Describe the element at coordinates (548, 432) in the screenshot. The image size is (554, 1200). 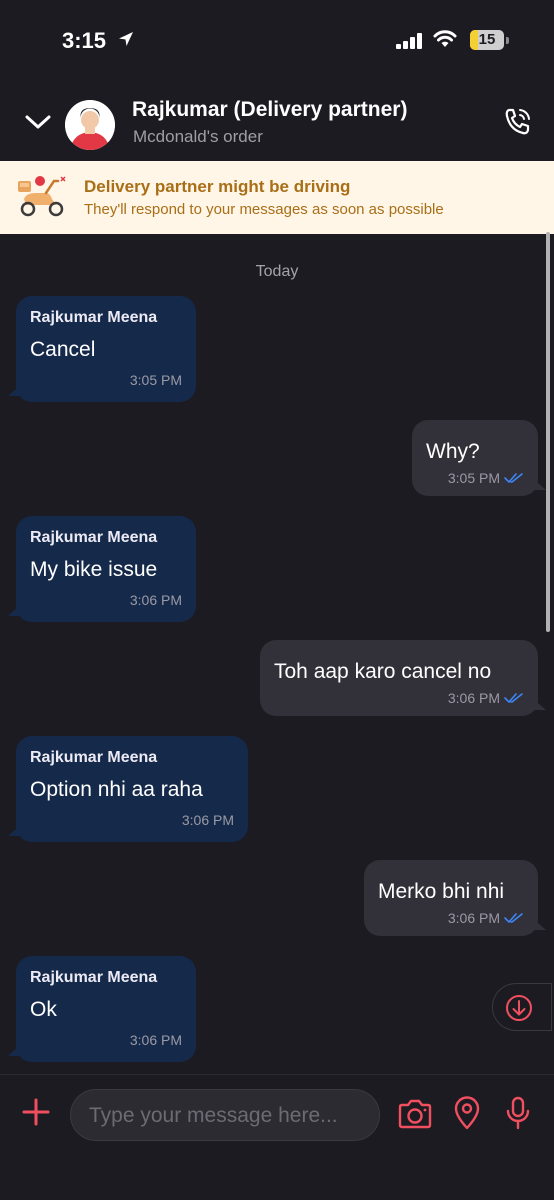
I see `chat-scrollbar` at that location.